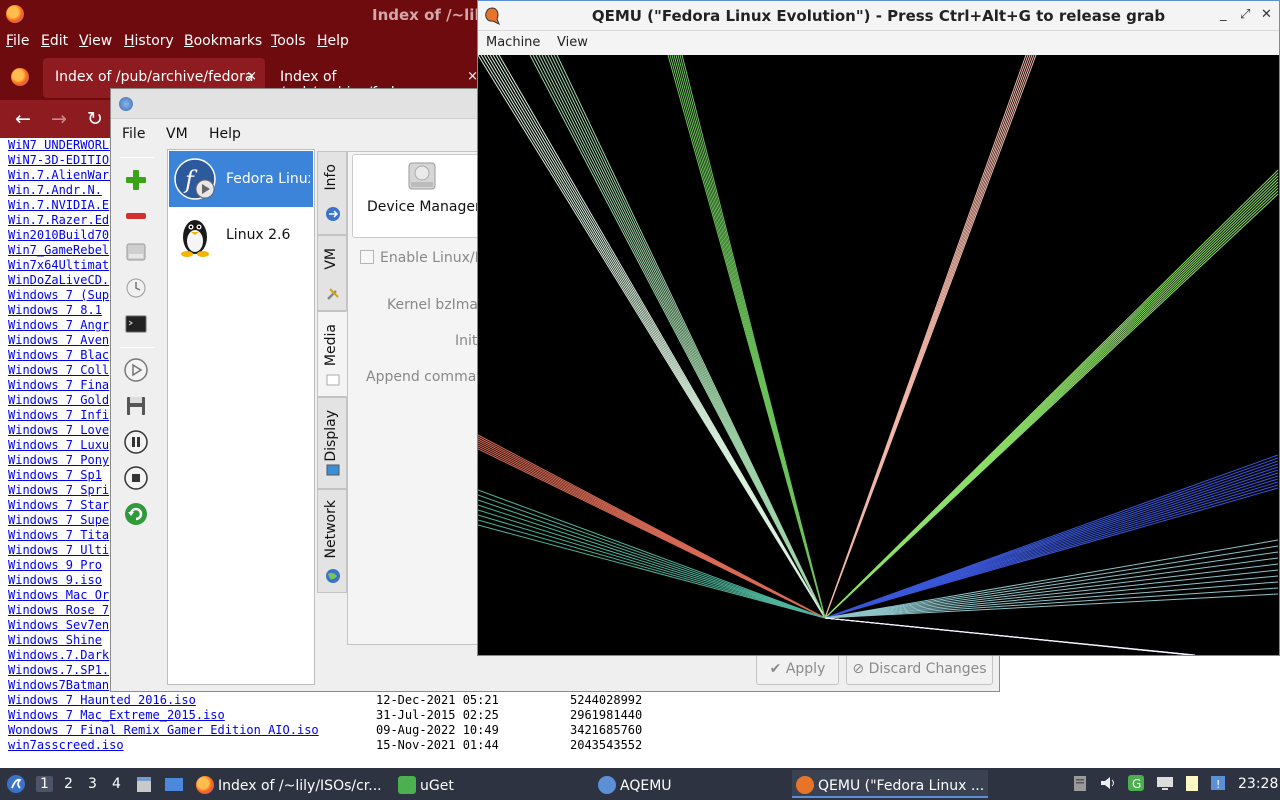 The width and height of the screenshot is (1280, 800). I want to click on tab-close-icon: ×, so click(251, 76).